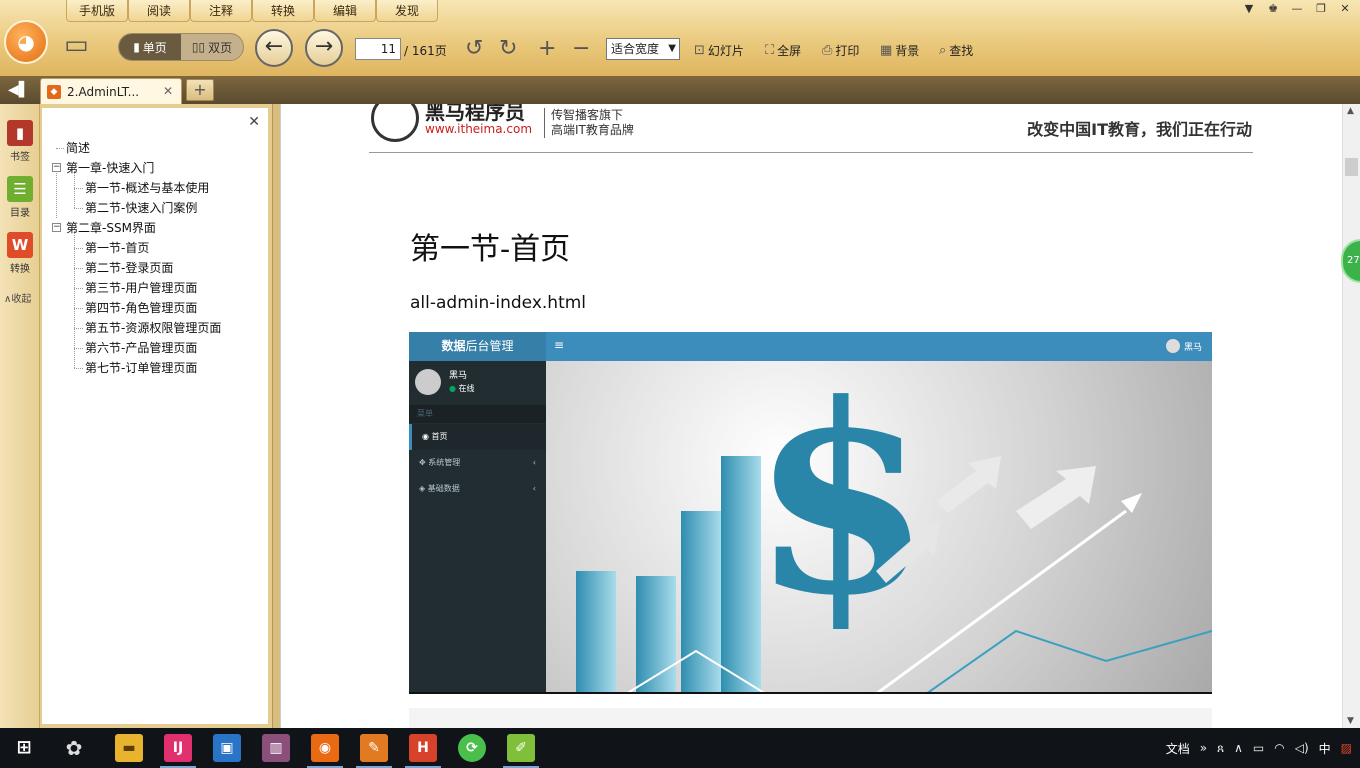  What do you see at coordinates (477, 526) in the screenshot?
I see `admin-sidebar: 黑马 在线 菜单 ◉ 首页 ✥ 系统管理 ‹ ◈ 基础数据 ‹` at bounding box center [477, 526].